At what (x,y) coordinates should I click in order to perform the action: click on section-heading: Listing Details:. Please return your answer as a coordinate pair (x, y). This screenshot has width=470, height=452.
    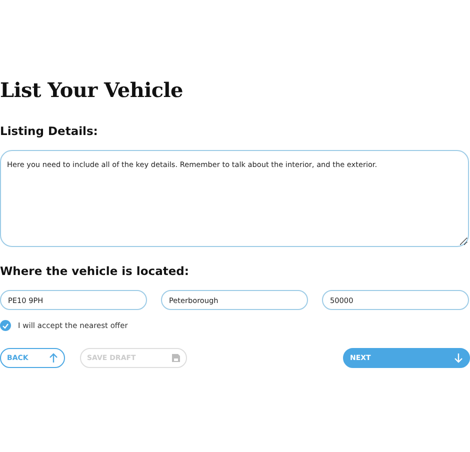
    Looking at the image, I should click on (49, 131).